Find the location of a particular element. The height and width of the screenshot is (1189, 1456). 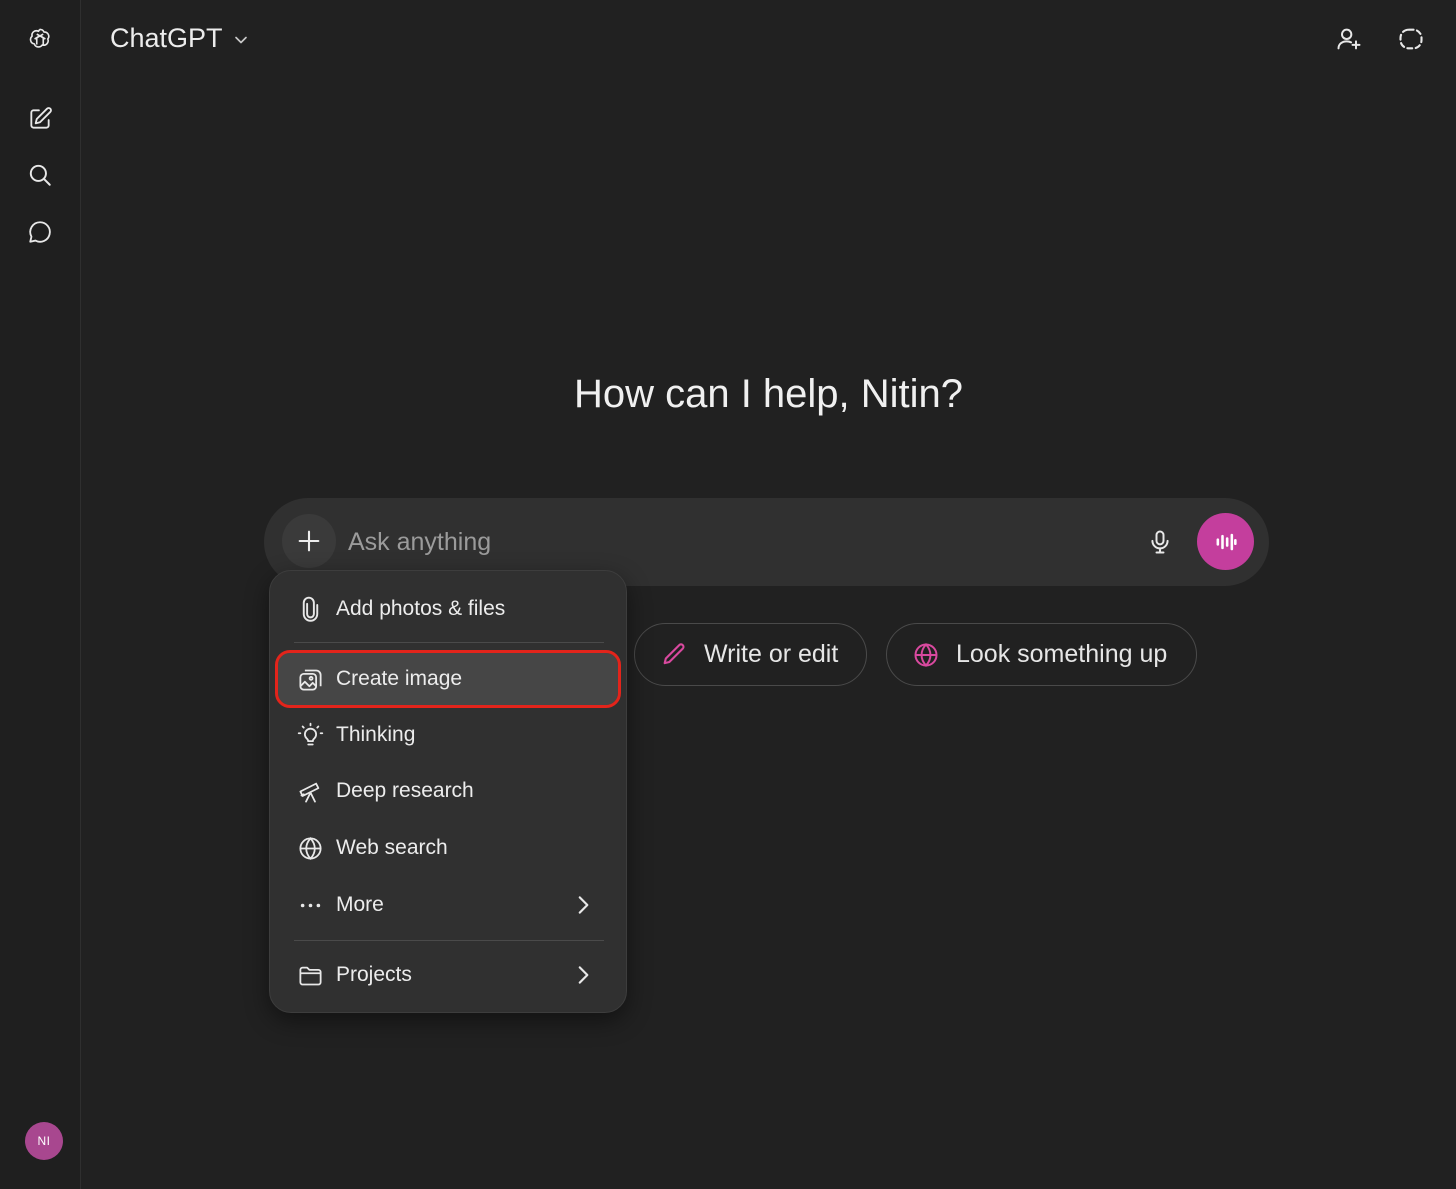

page-title: How can I help, Nitin? is located at coordinates (768, 394).